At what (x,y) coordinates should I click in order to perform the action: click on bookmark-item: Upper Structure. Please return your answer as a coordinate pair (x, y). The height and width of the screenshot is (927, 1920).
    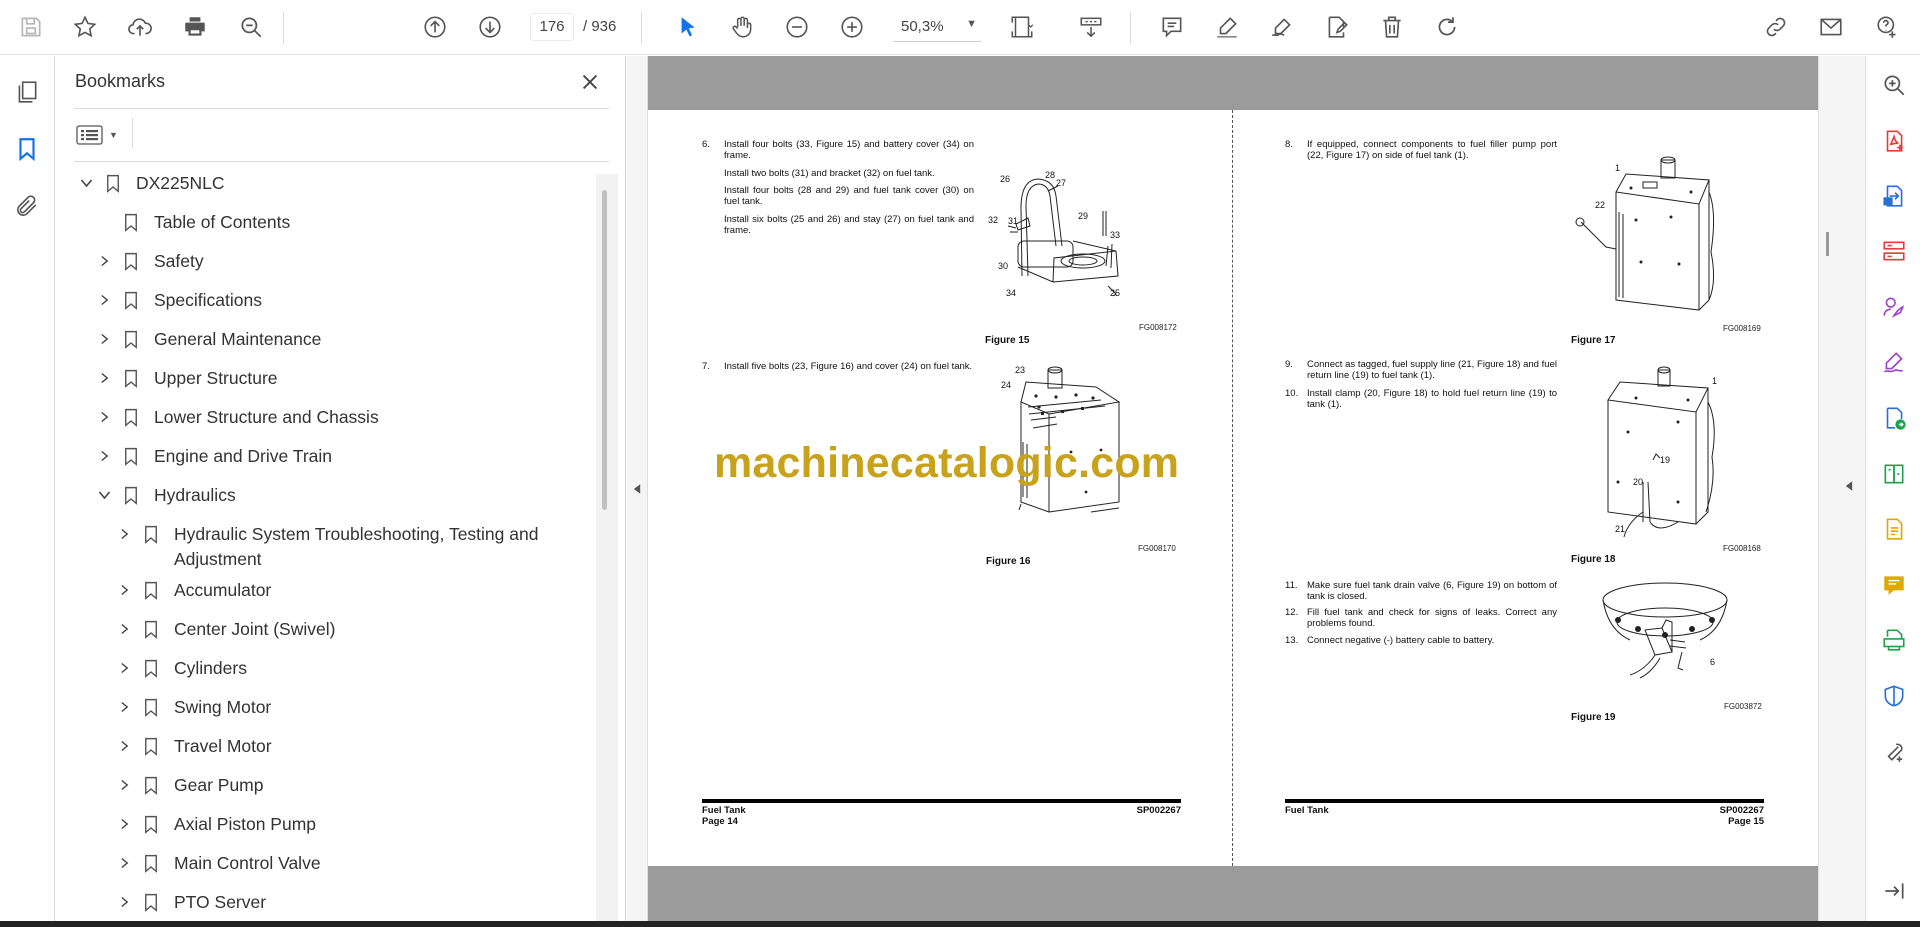
    Looking at the image, I should click on (186, 378).